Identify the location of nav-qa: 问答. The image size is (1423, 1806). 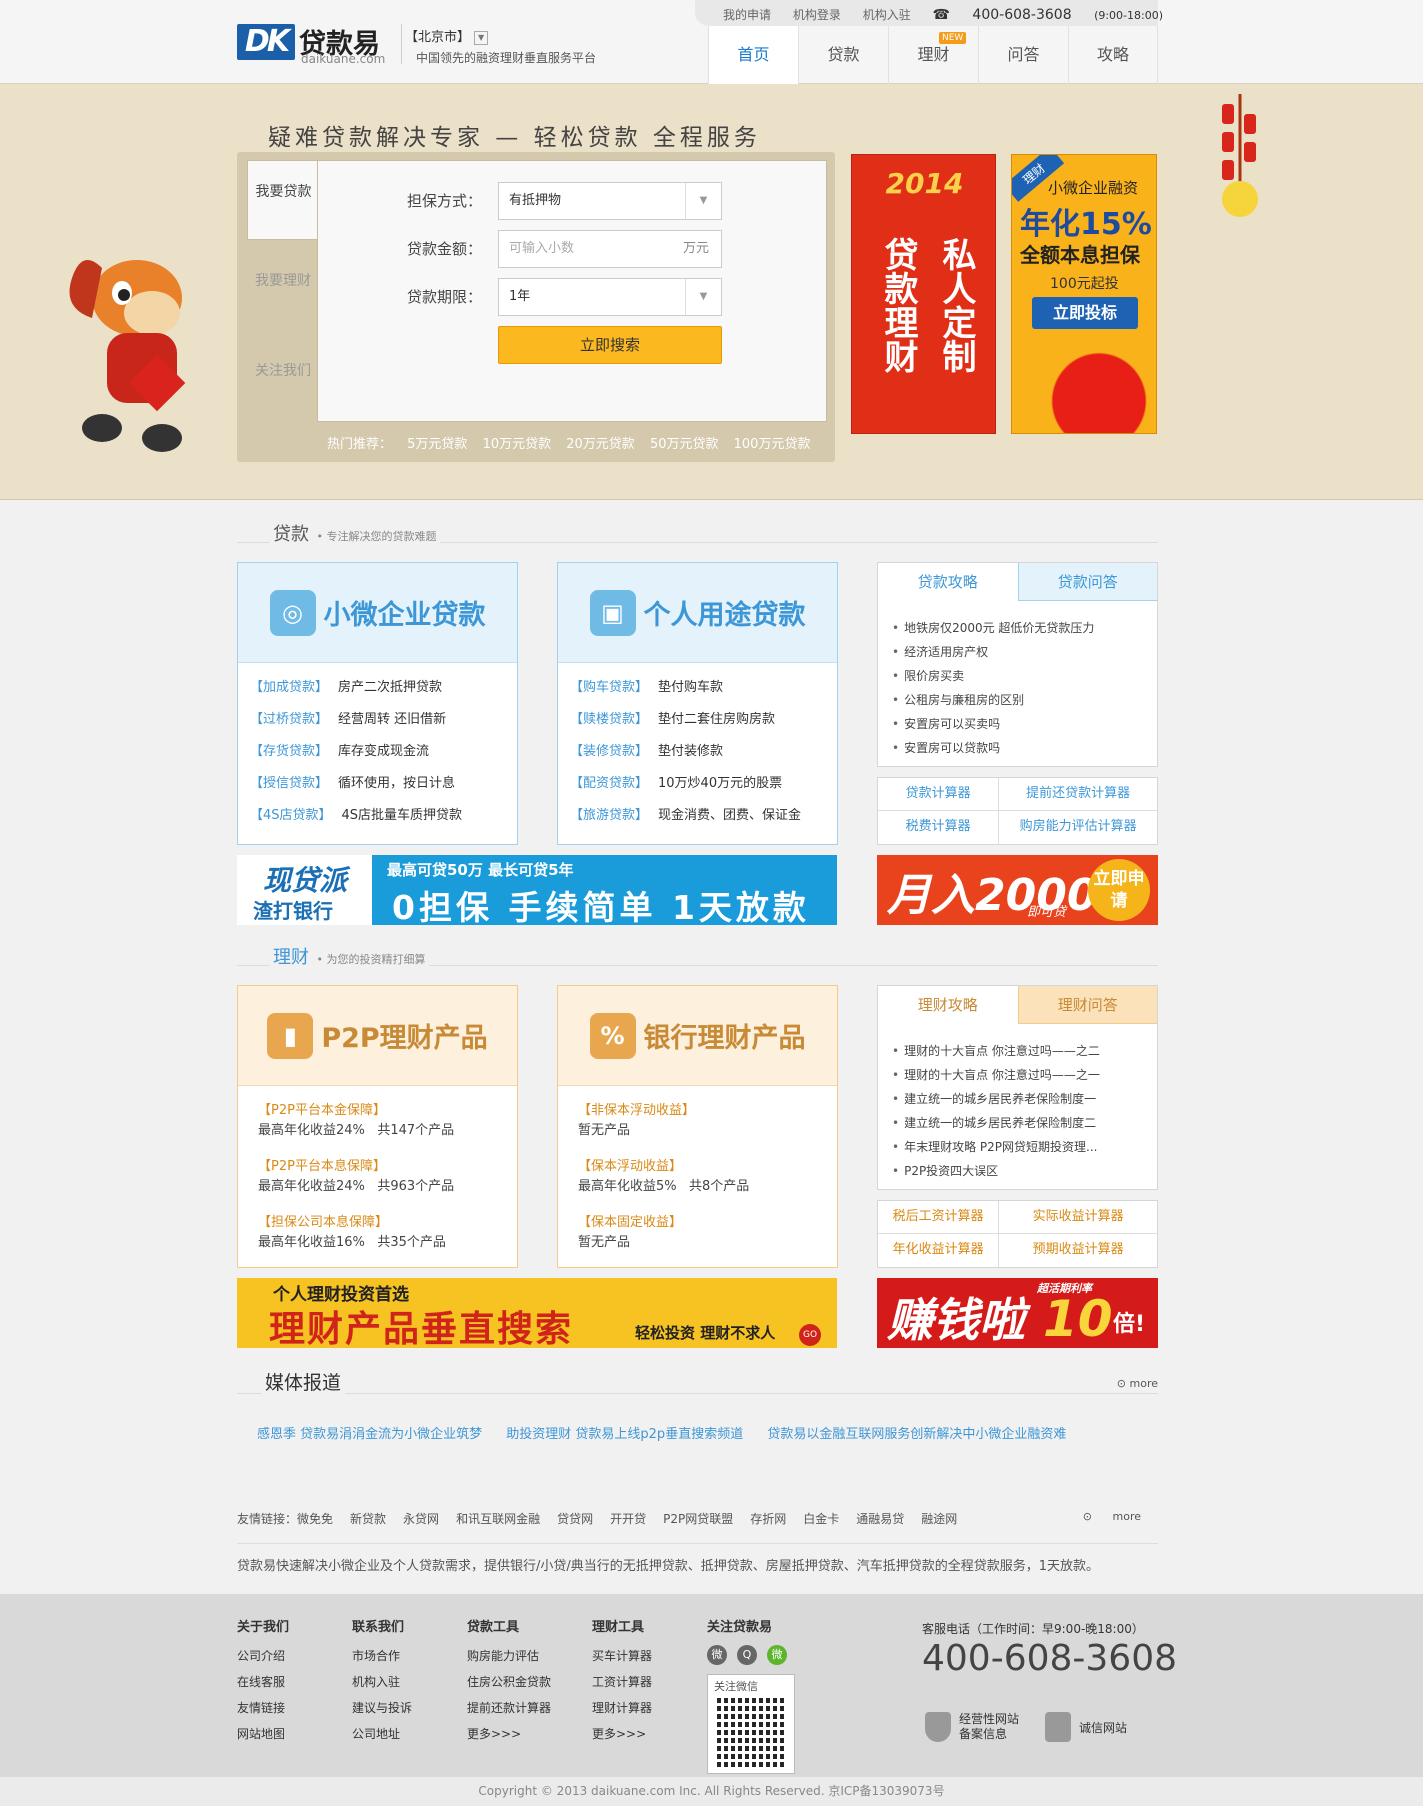
(1023, 55).